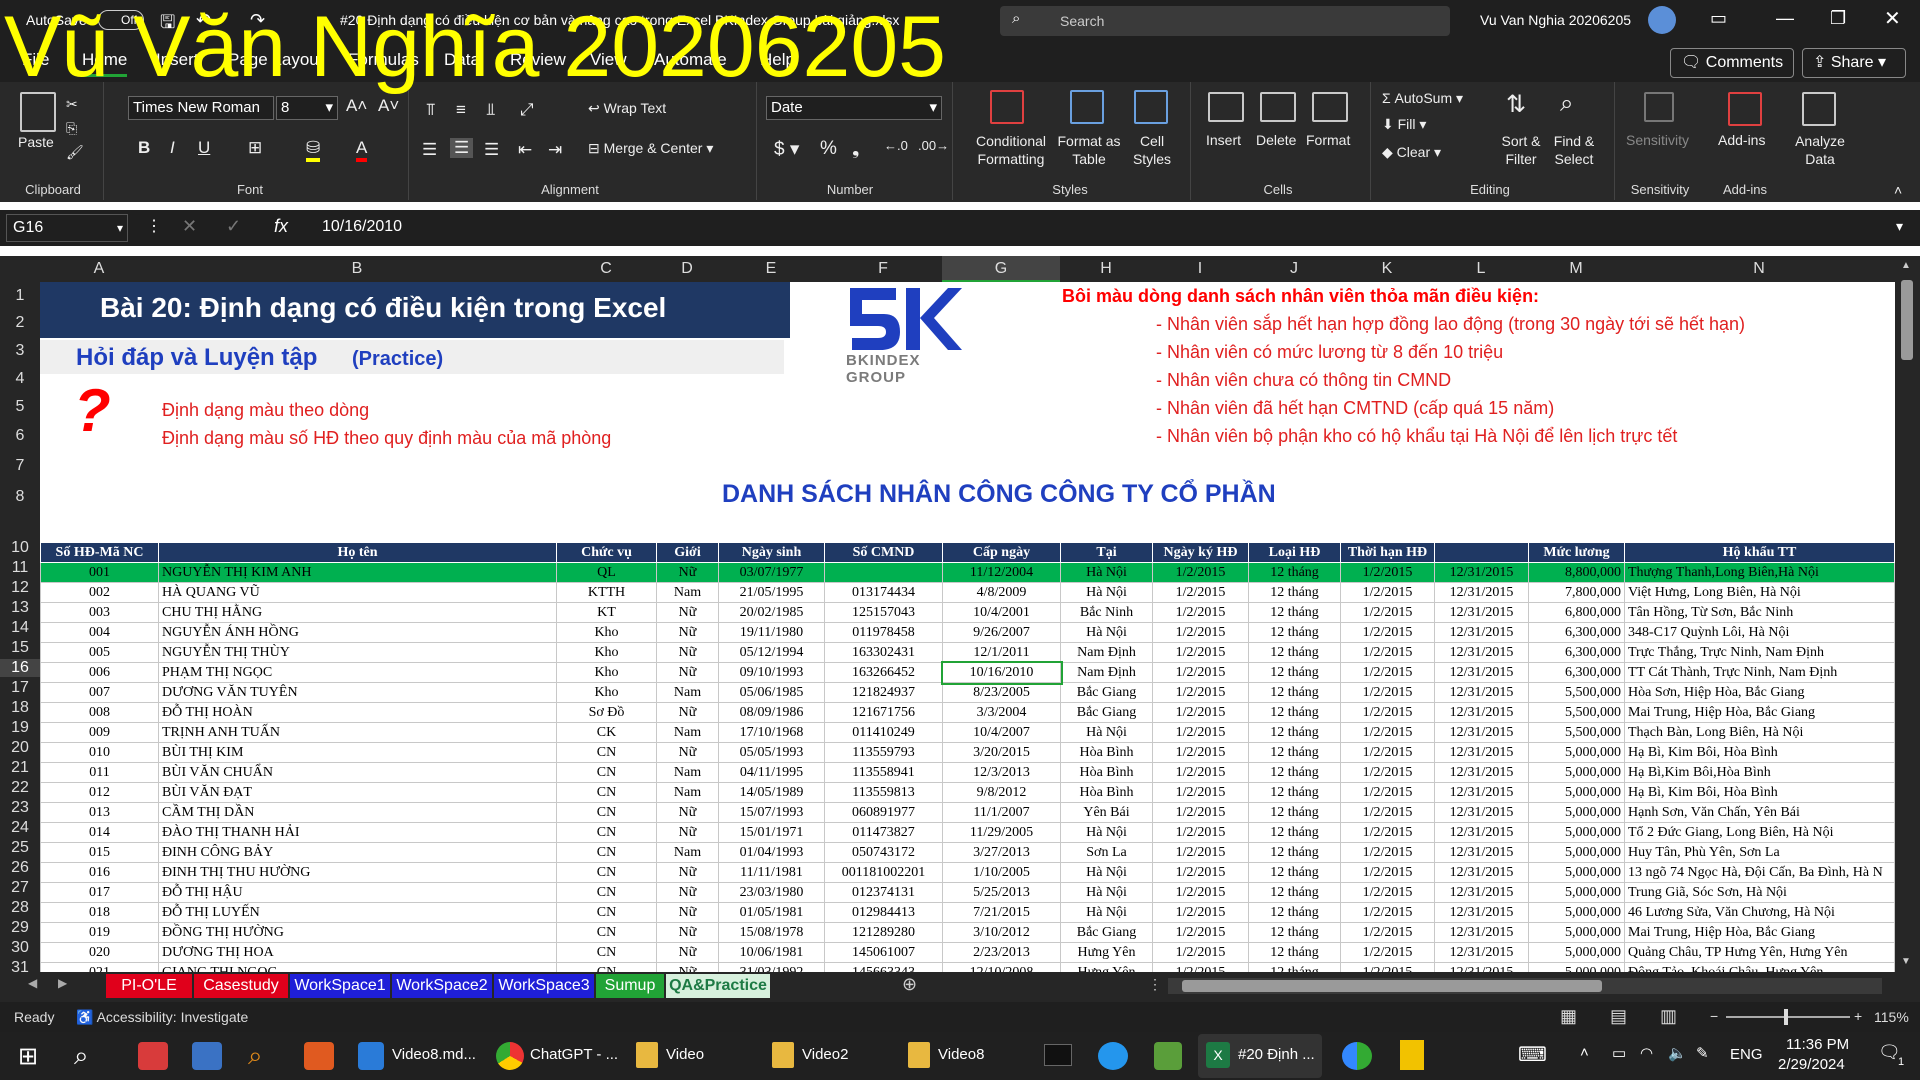 The image size is (1920, 1080). What do you see at coordinates (1759, 792) in the screenshot?
I see `cell-address: Hạ Bì, Kim Bôi, Hòa Bình` at bounding box center [1759, 792].